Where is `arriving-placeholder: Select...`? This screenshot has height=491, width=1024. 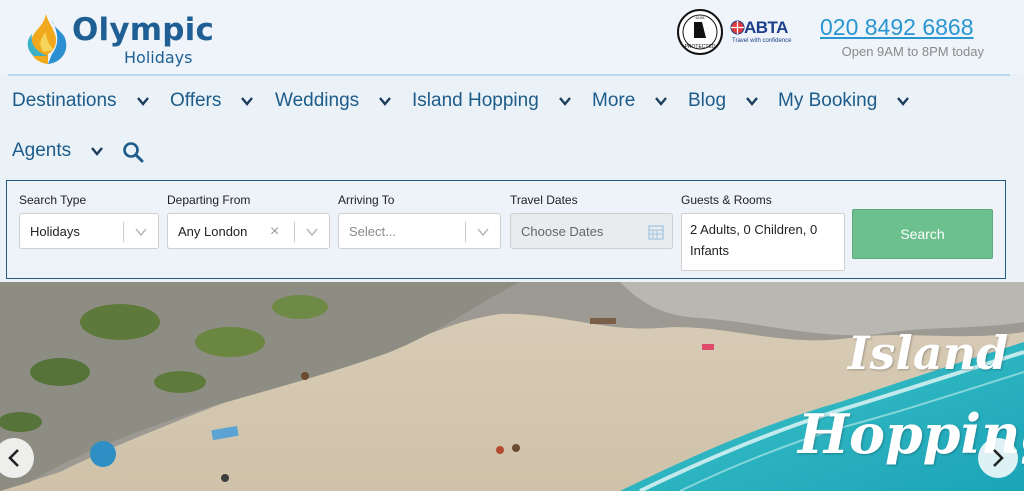 arriving-placeholder: Select... is located at coordinates (372, 231).